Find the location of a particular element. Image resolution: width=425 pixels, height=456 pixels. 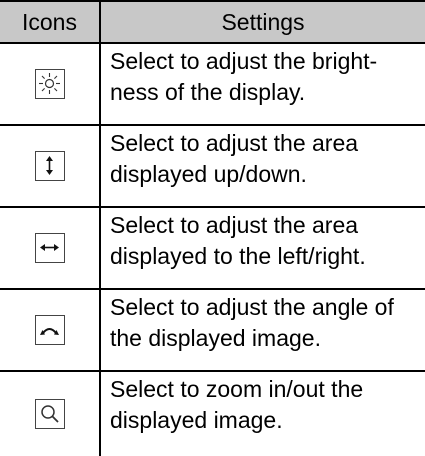

zoom-icon is located at coordinates (49, 414).